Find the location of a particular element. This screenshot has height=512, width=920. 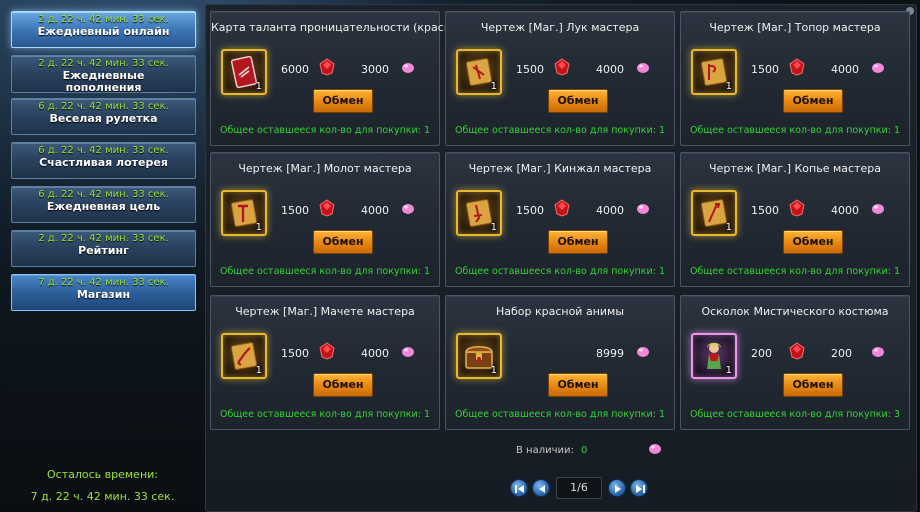

ruby-cost: 6000 is located at coordinates (295, 69).